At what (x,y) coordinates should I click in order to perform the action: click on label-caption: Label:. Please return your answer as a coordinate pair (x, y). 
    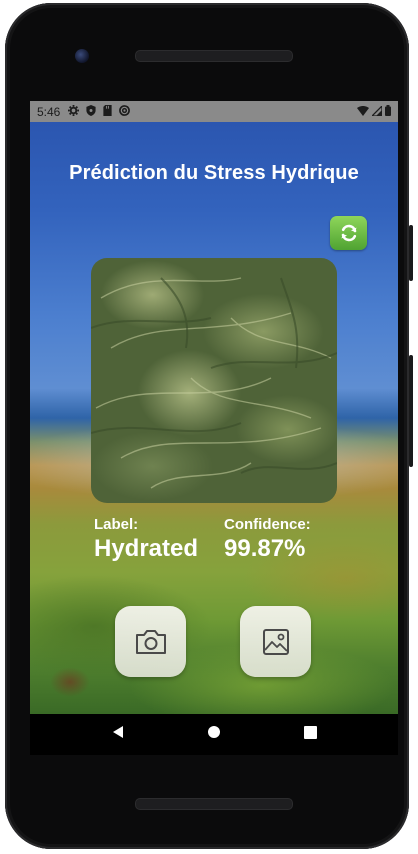
    Looking at the image, I should click on (116, 524).